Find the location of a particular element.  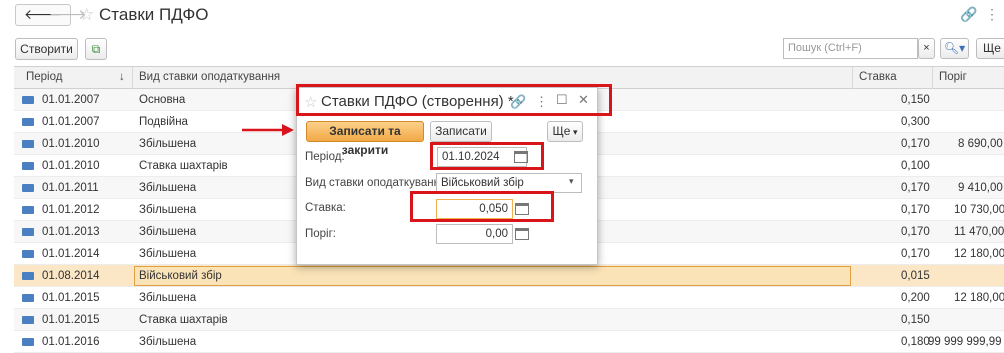

annotation-arrow-icon is located at coordinates (268, 130).